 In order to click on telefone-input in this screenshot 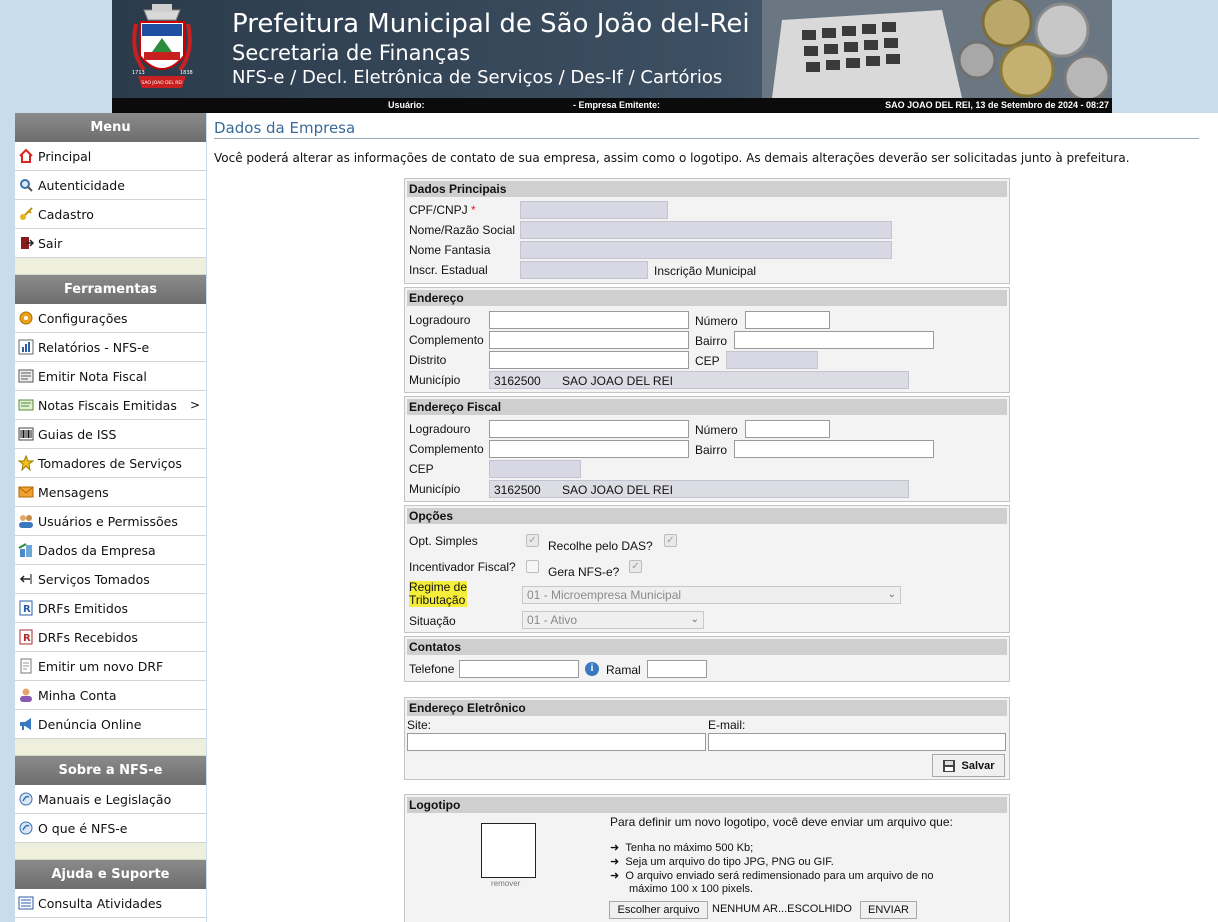, I will do `click(519, 669)`.